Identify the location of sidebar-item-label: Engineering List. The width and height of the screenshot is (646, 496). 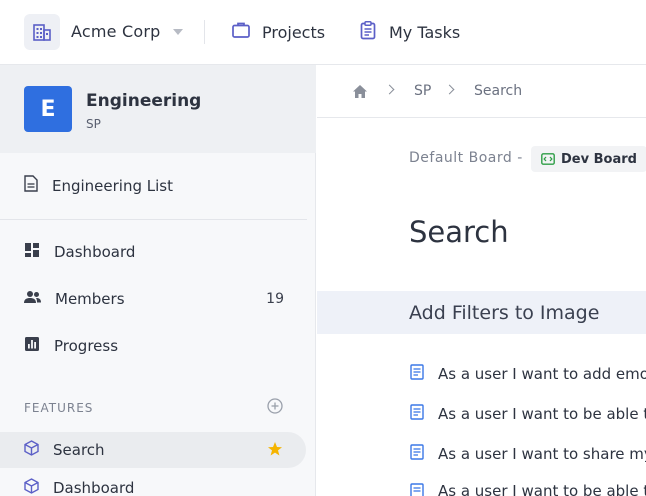
(112, 185).